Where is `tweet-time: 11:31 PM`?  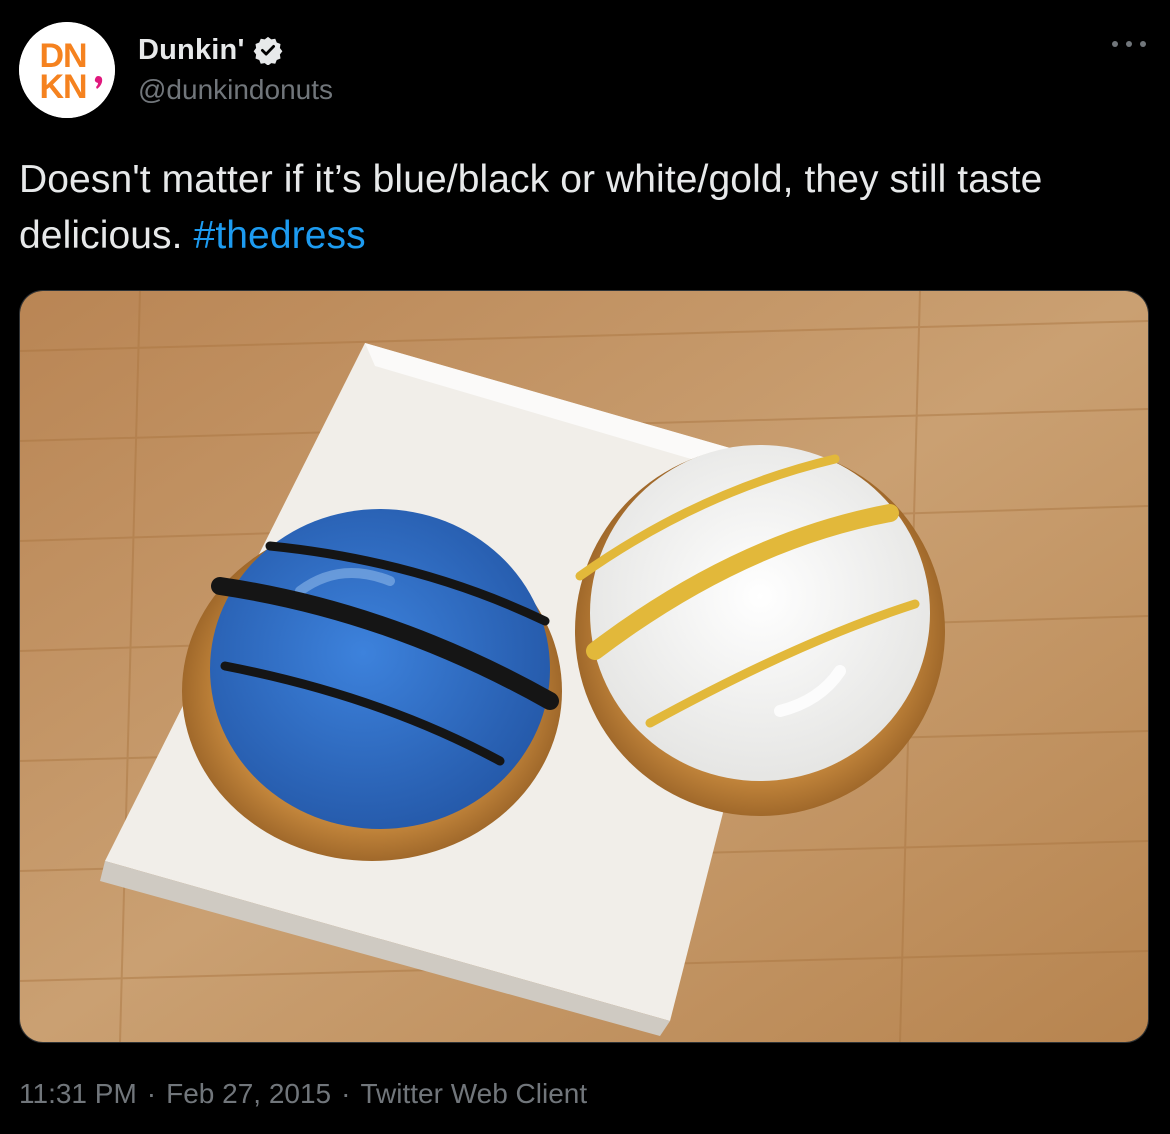
tweet-time: 11:31 PM is located at coordinates (78, 1094).